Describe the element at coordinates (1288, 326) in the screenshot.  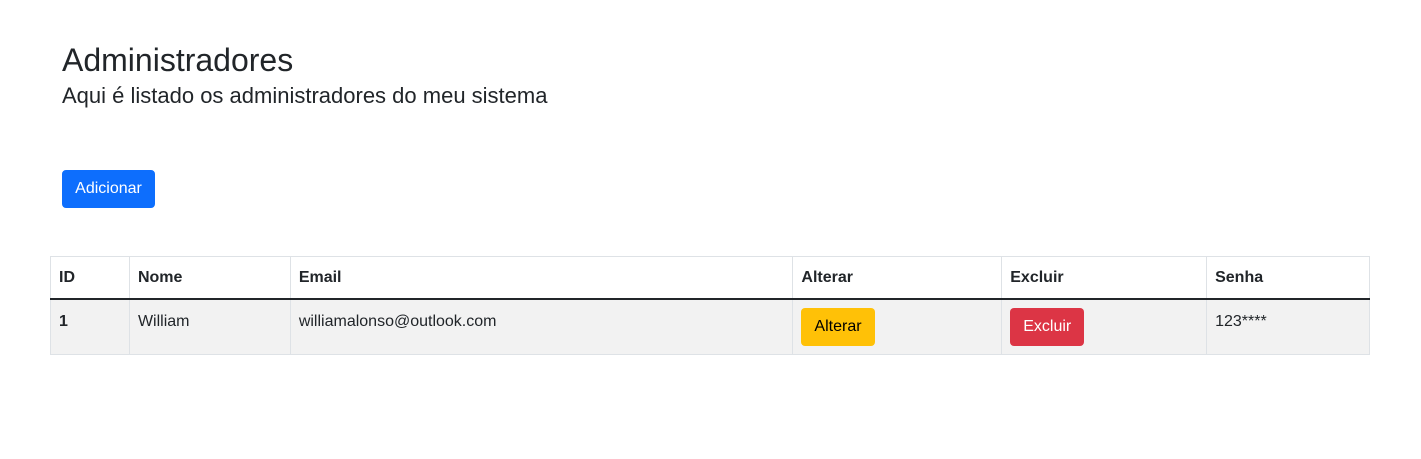
I see `cell-senha: 123****` at that location.